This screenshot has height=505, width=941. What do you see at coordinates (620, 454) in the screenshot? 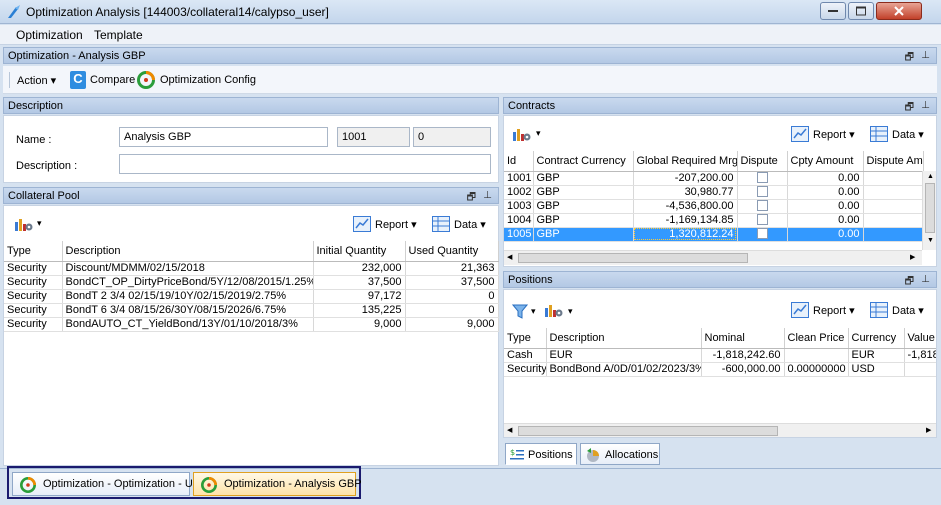
I see `tab-allocations: Allocations` at bounding box center [620, 454].